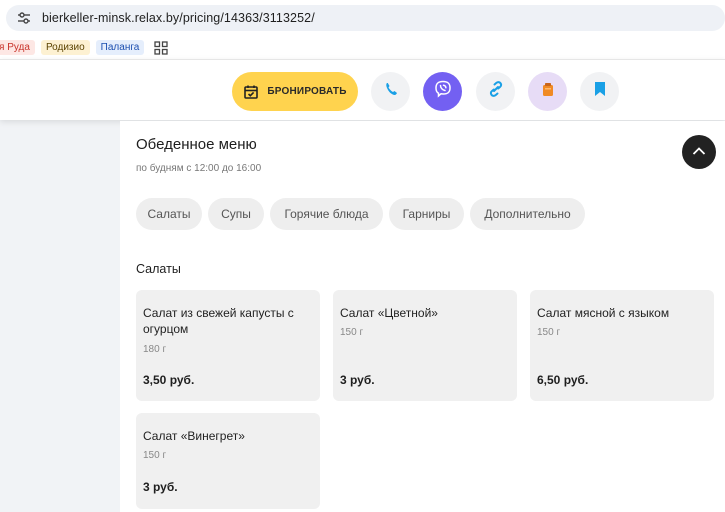 Image resolution: width=725 pixels, height=512 pixels. I want to click on category-chip-extra: Дополнительно, so click(527, 214).